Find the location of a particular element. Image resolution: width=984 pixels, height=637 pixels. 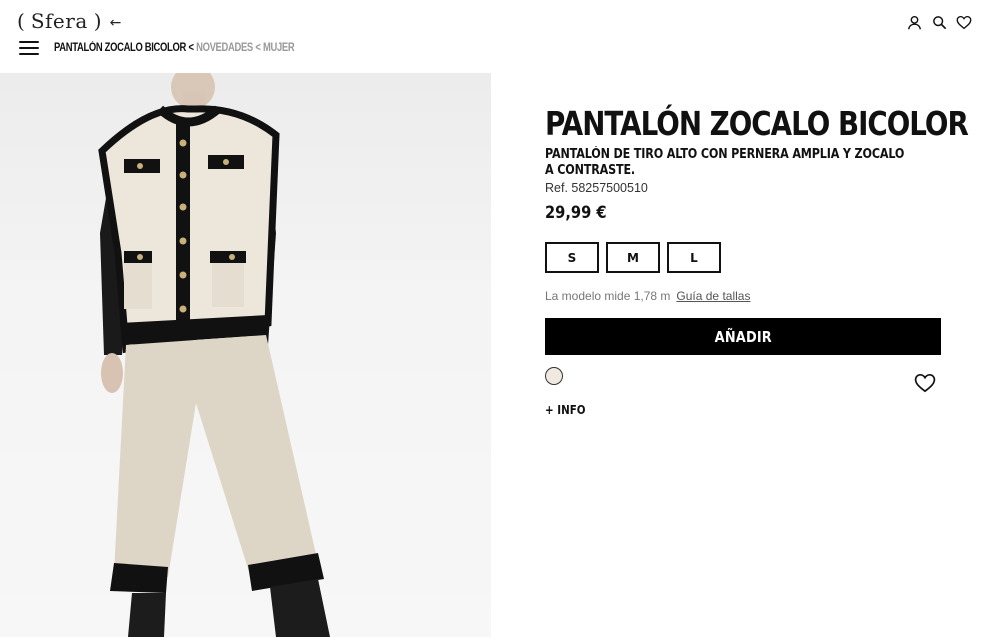

size-guide-link: Guía de tallas is located at coordinates (713, 296).